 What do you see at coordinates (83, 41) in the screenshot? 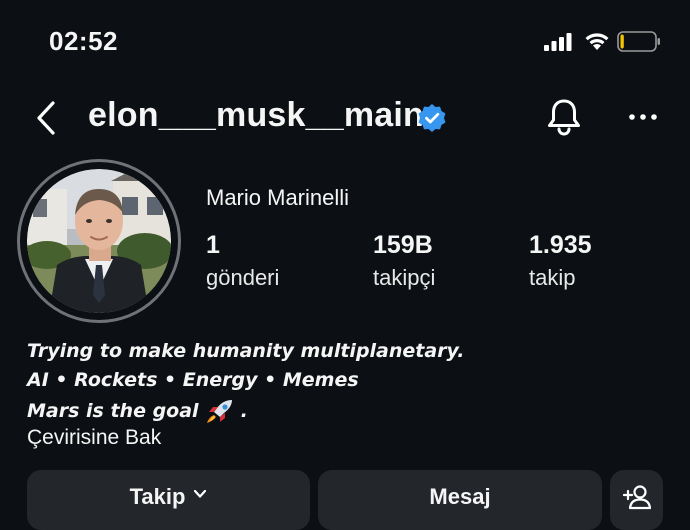
I see `status-time: 02:52` at bounding box center [83, 41].